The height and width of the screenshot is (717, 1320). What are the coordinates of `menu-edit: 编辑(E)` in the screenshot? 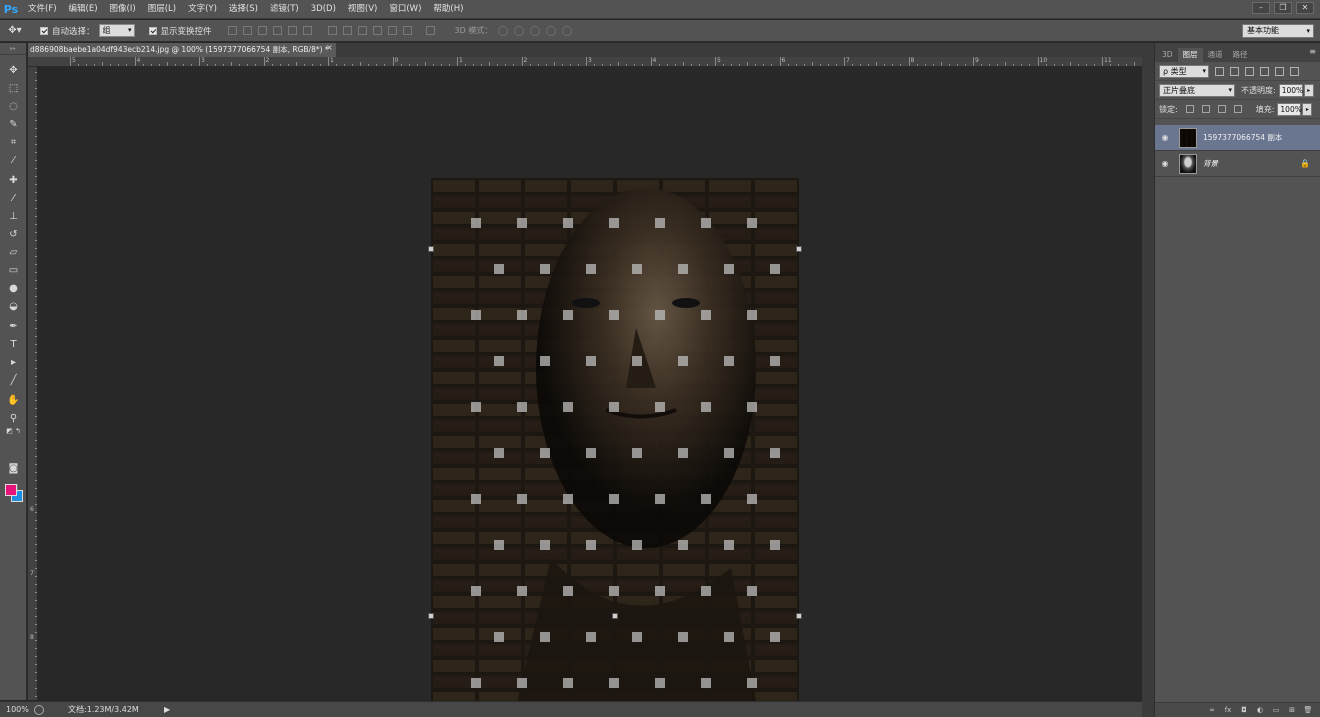 It's located at (83, 9).